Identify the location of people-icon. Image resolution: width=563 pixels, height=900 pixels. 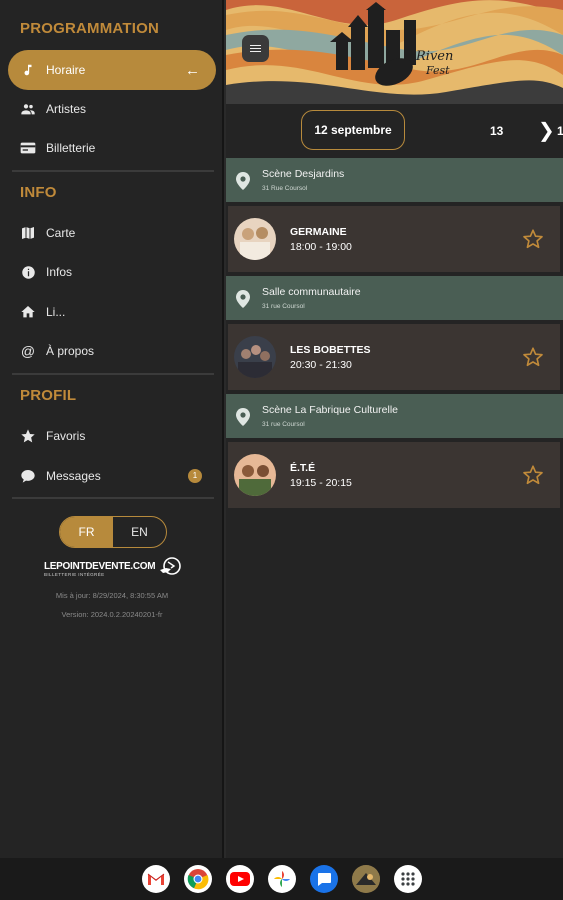
(28, 109).